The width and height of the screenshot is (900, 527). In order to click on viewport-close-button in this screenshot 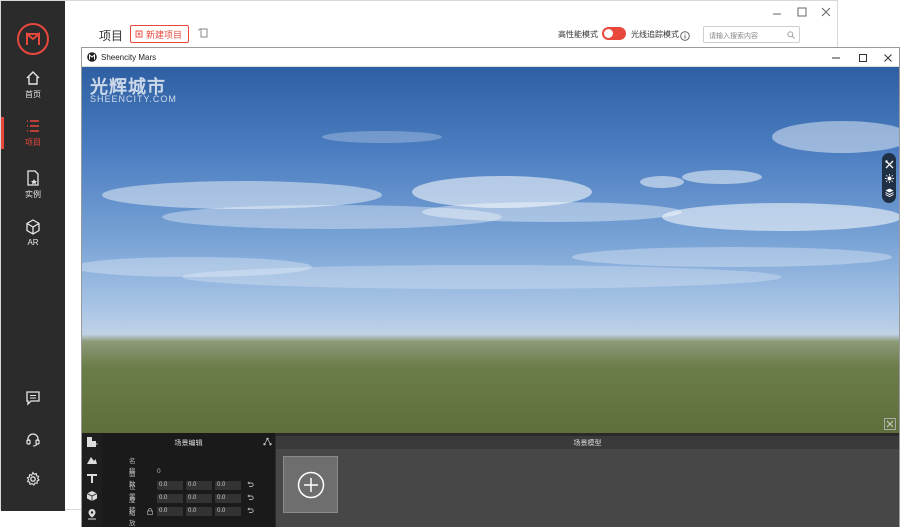, I will do `click(890, 424)`.